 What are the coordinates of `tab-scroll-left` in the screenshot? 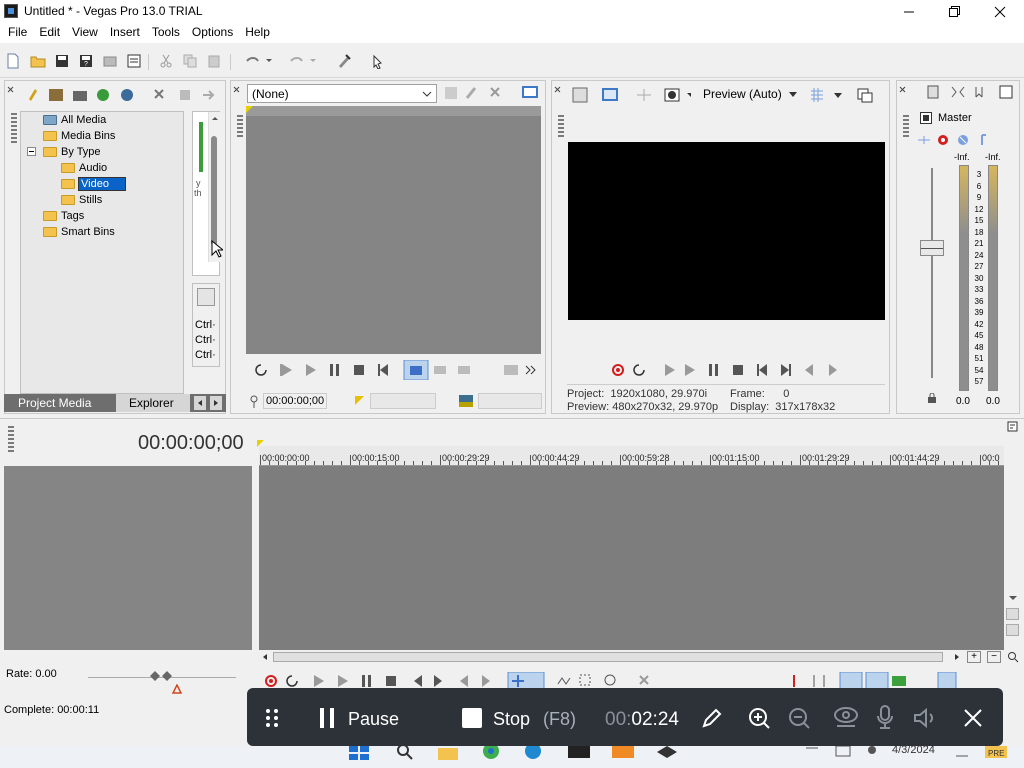 It's located at (200, 403).